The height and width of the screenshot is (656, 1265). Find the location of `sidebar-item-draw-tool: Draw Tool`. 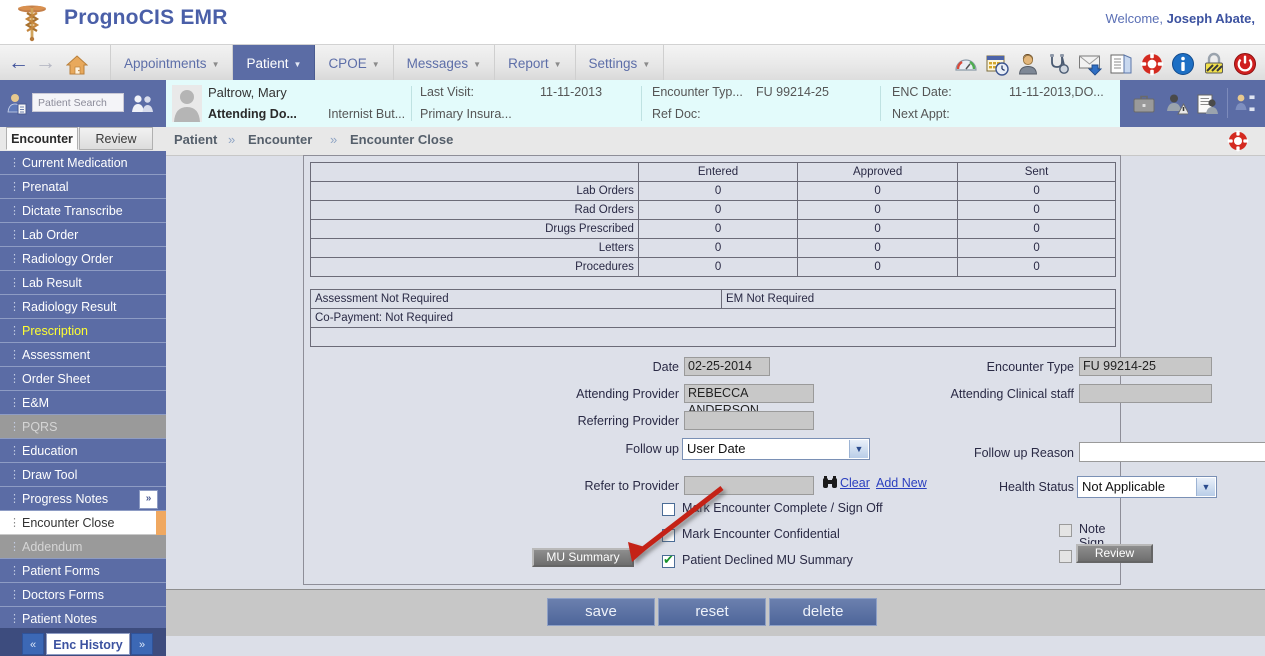

sidebar-item-draw-tool: Draw Tool is located at coordinates (83, 475).